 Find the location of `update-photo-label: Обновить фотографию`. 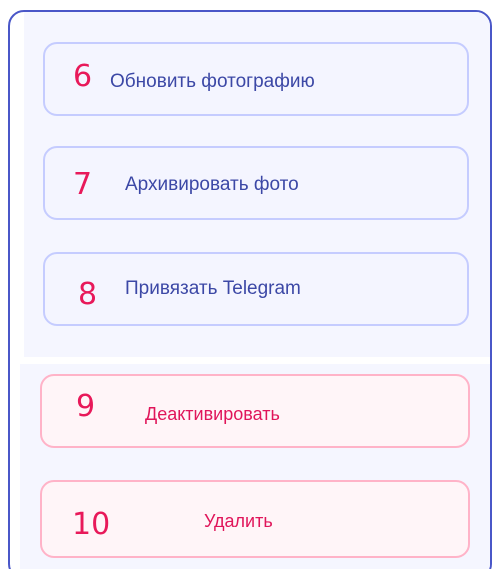

update-photo-label: Обновить фотографию is located at coordinates (212, 81).